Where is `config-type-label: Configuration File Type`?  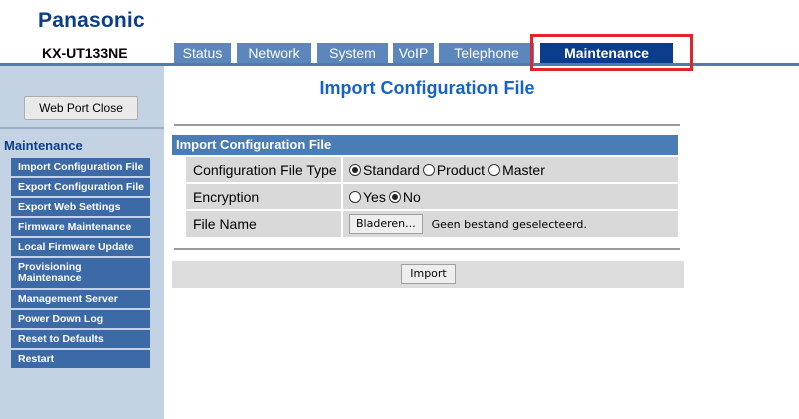
config-type-label: Configuration File Type is located at coordinates (265, 169).